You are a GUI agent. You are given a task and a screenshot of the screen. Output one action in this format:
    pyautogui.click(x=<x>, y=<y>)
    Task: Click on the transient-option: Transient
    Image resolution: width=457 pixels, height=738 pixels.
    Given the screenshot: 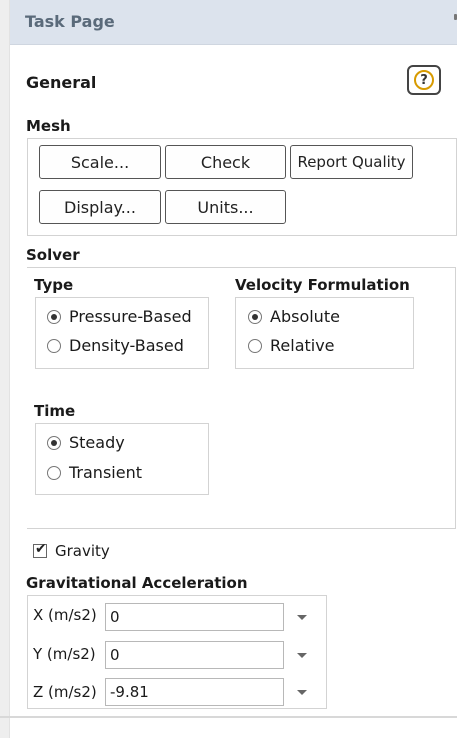 What is the action you would take?
    pyautogui.click(x=94, y=472)
    